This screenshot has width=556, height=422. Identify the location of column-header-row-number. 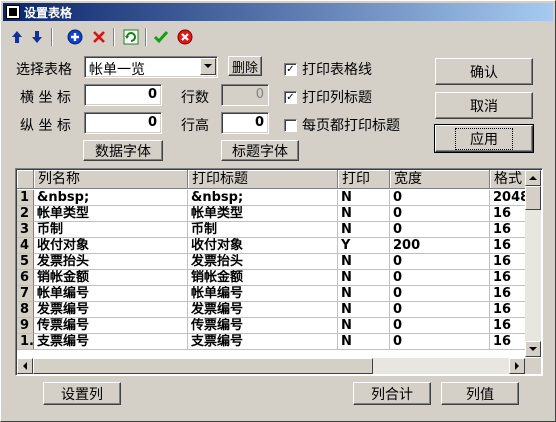
(25, 179).